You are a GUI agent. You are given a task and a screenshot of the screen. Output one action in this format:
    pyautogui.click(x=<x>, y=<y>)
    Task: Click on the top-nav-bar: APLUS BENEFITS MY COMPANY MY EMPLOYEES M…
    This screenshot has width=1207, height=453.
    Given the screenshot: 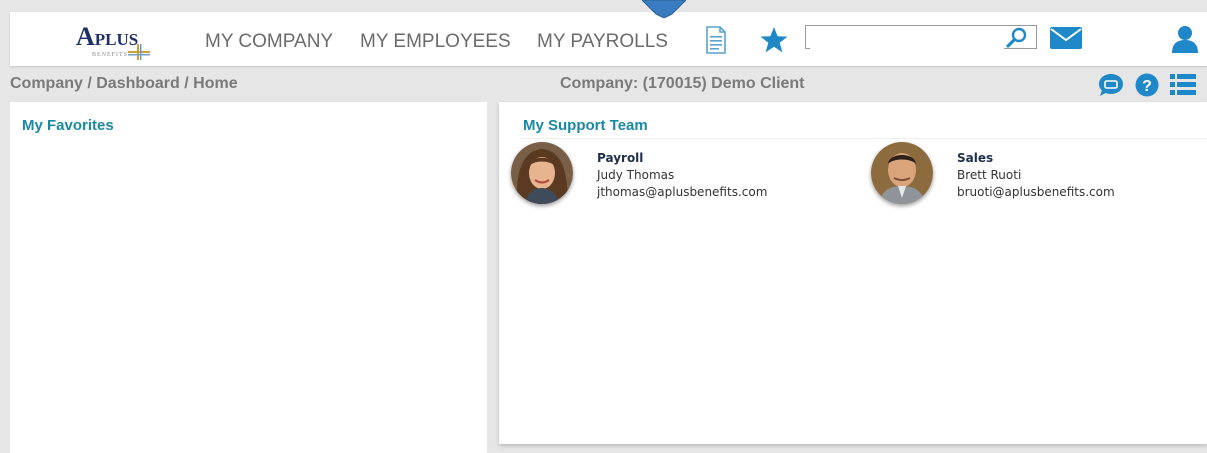 What is the action you would take?
    pyautogui.click(x=608, y=39)
    